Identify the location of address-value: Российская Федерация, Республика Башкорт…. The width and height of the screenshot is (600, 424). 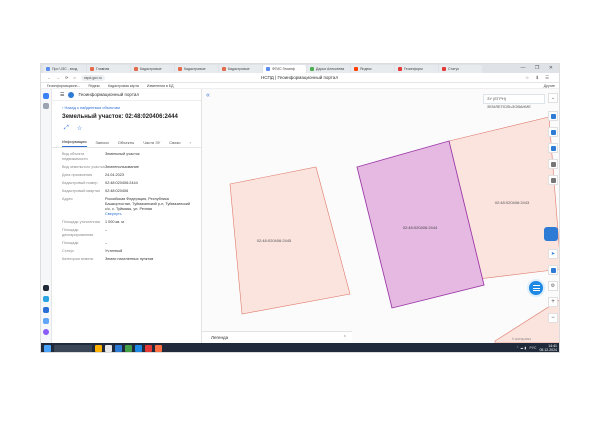
(147, 206).